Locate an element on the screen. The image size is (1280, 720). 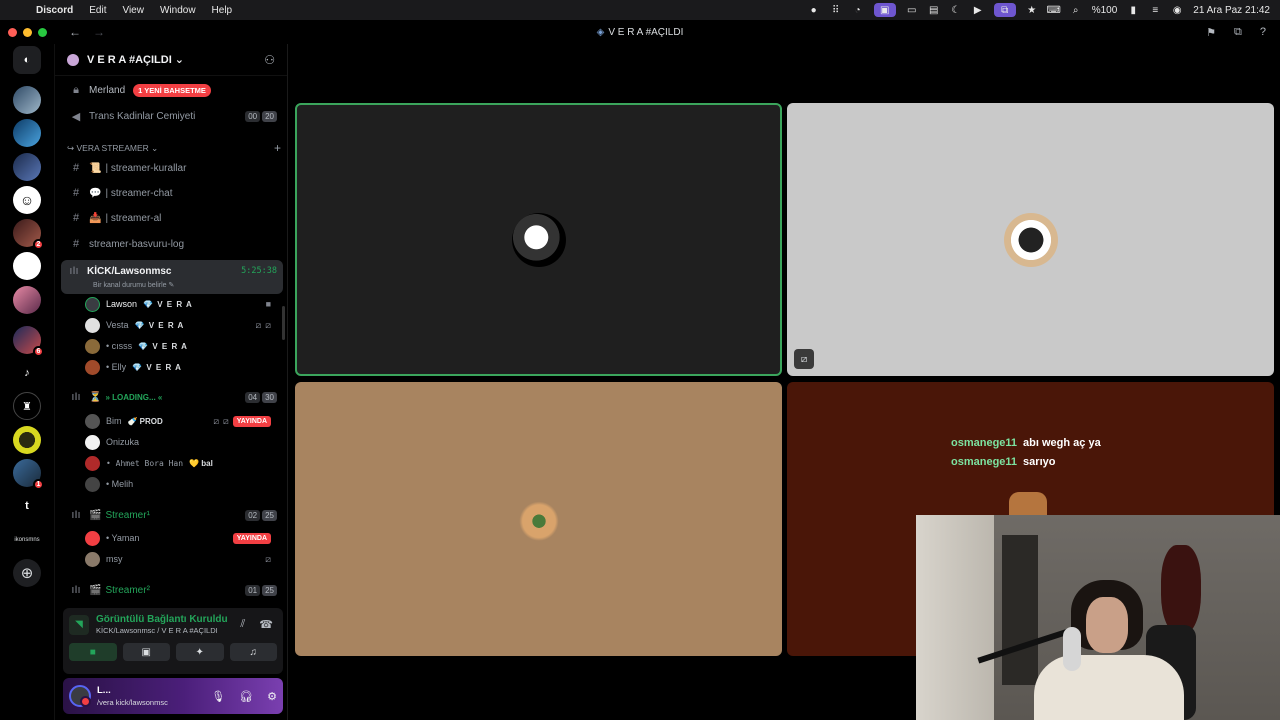
discord-home-button: ◐ is located at coordinates (27, 60).